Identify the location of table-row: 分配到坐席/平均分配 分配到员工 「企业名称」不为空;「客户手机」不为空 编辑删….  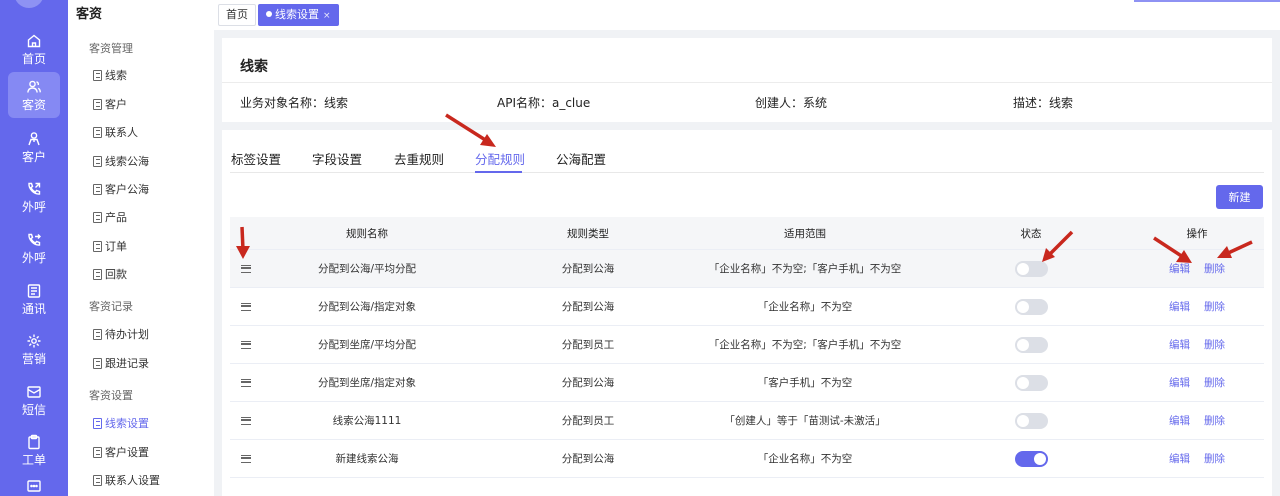
(747, 345).